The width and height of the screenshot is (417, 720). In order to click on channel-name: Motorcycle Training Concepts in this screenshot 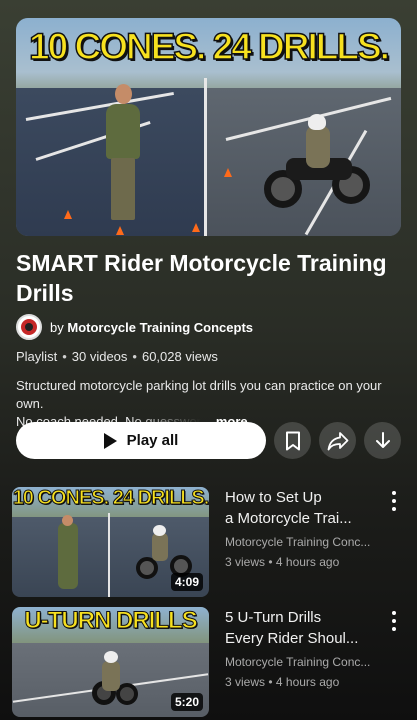, I will do `click(160, 327)`.